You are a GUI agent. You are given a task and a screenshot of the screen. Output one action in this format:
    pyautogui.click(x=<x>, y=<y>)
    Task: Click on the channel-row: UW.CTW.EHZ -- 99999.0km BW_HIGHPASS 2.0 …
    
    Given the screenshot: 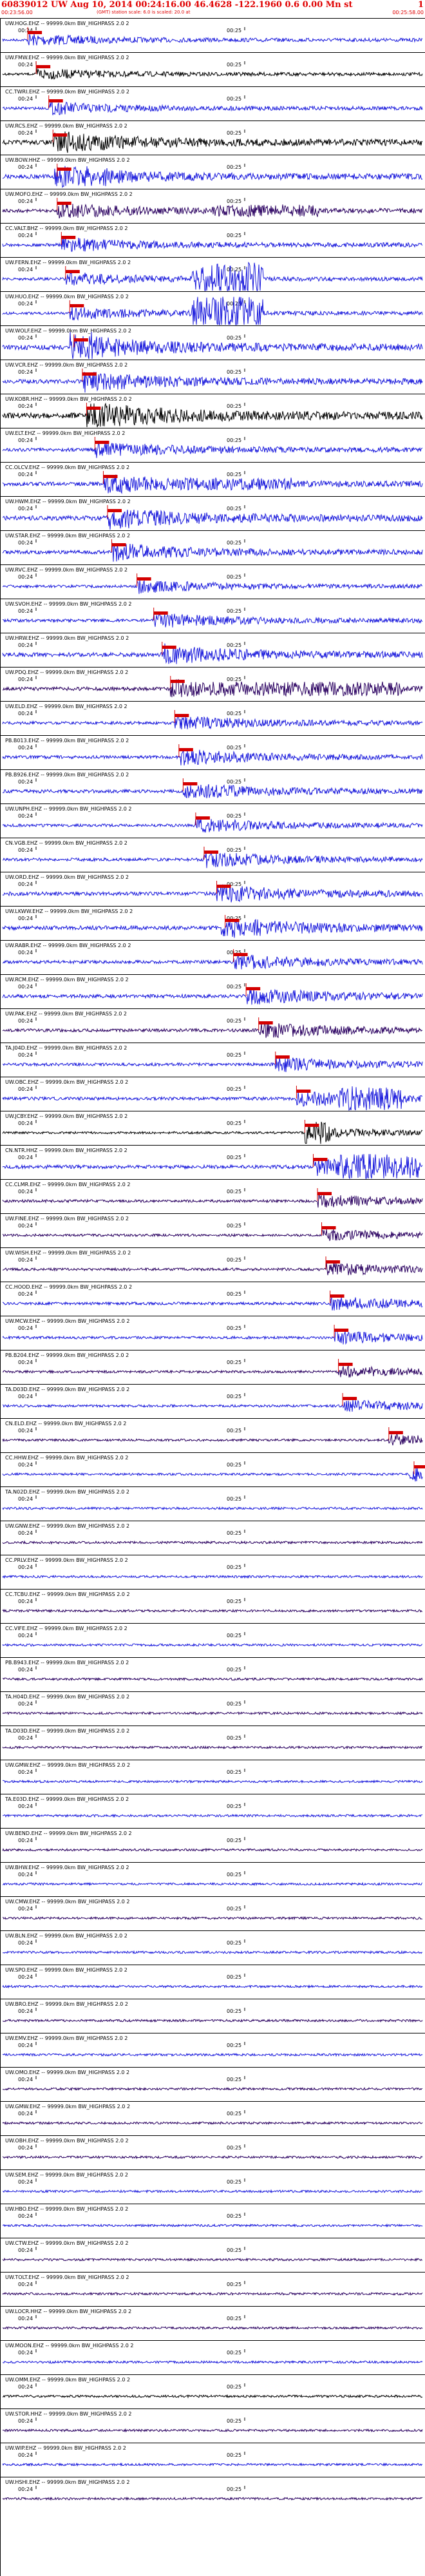 What is the action you would take?
    pyautogui.click(x=212, y=2250)
    